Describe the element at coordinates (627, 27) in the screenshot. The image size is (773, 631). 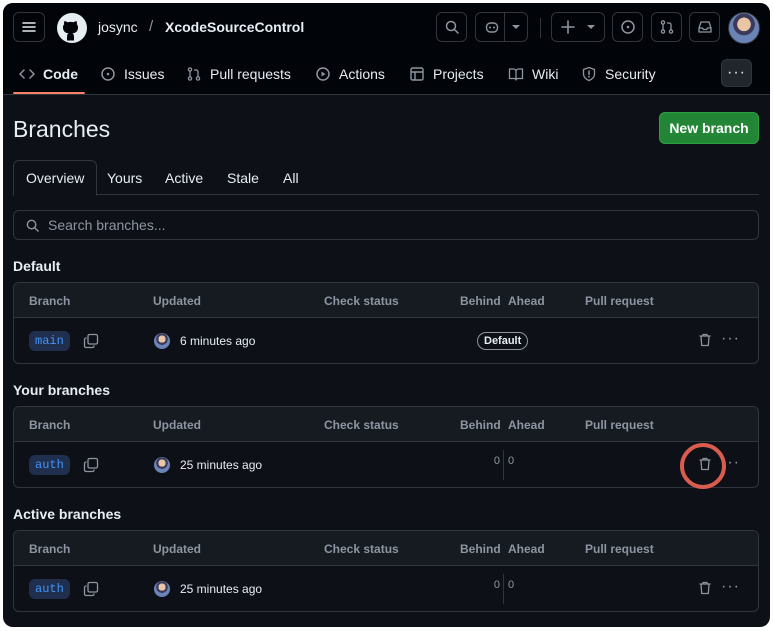
I see `issues-button` at that location.